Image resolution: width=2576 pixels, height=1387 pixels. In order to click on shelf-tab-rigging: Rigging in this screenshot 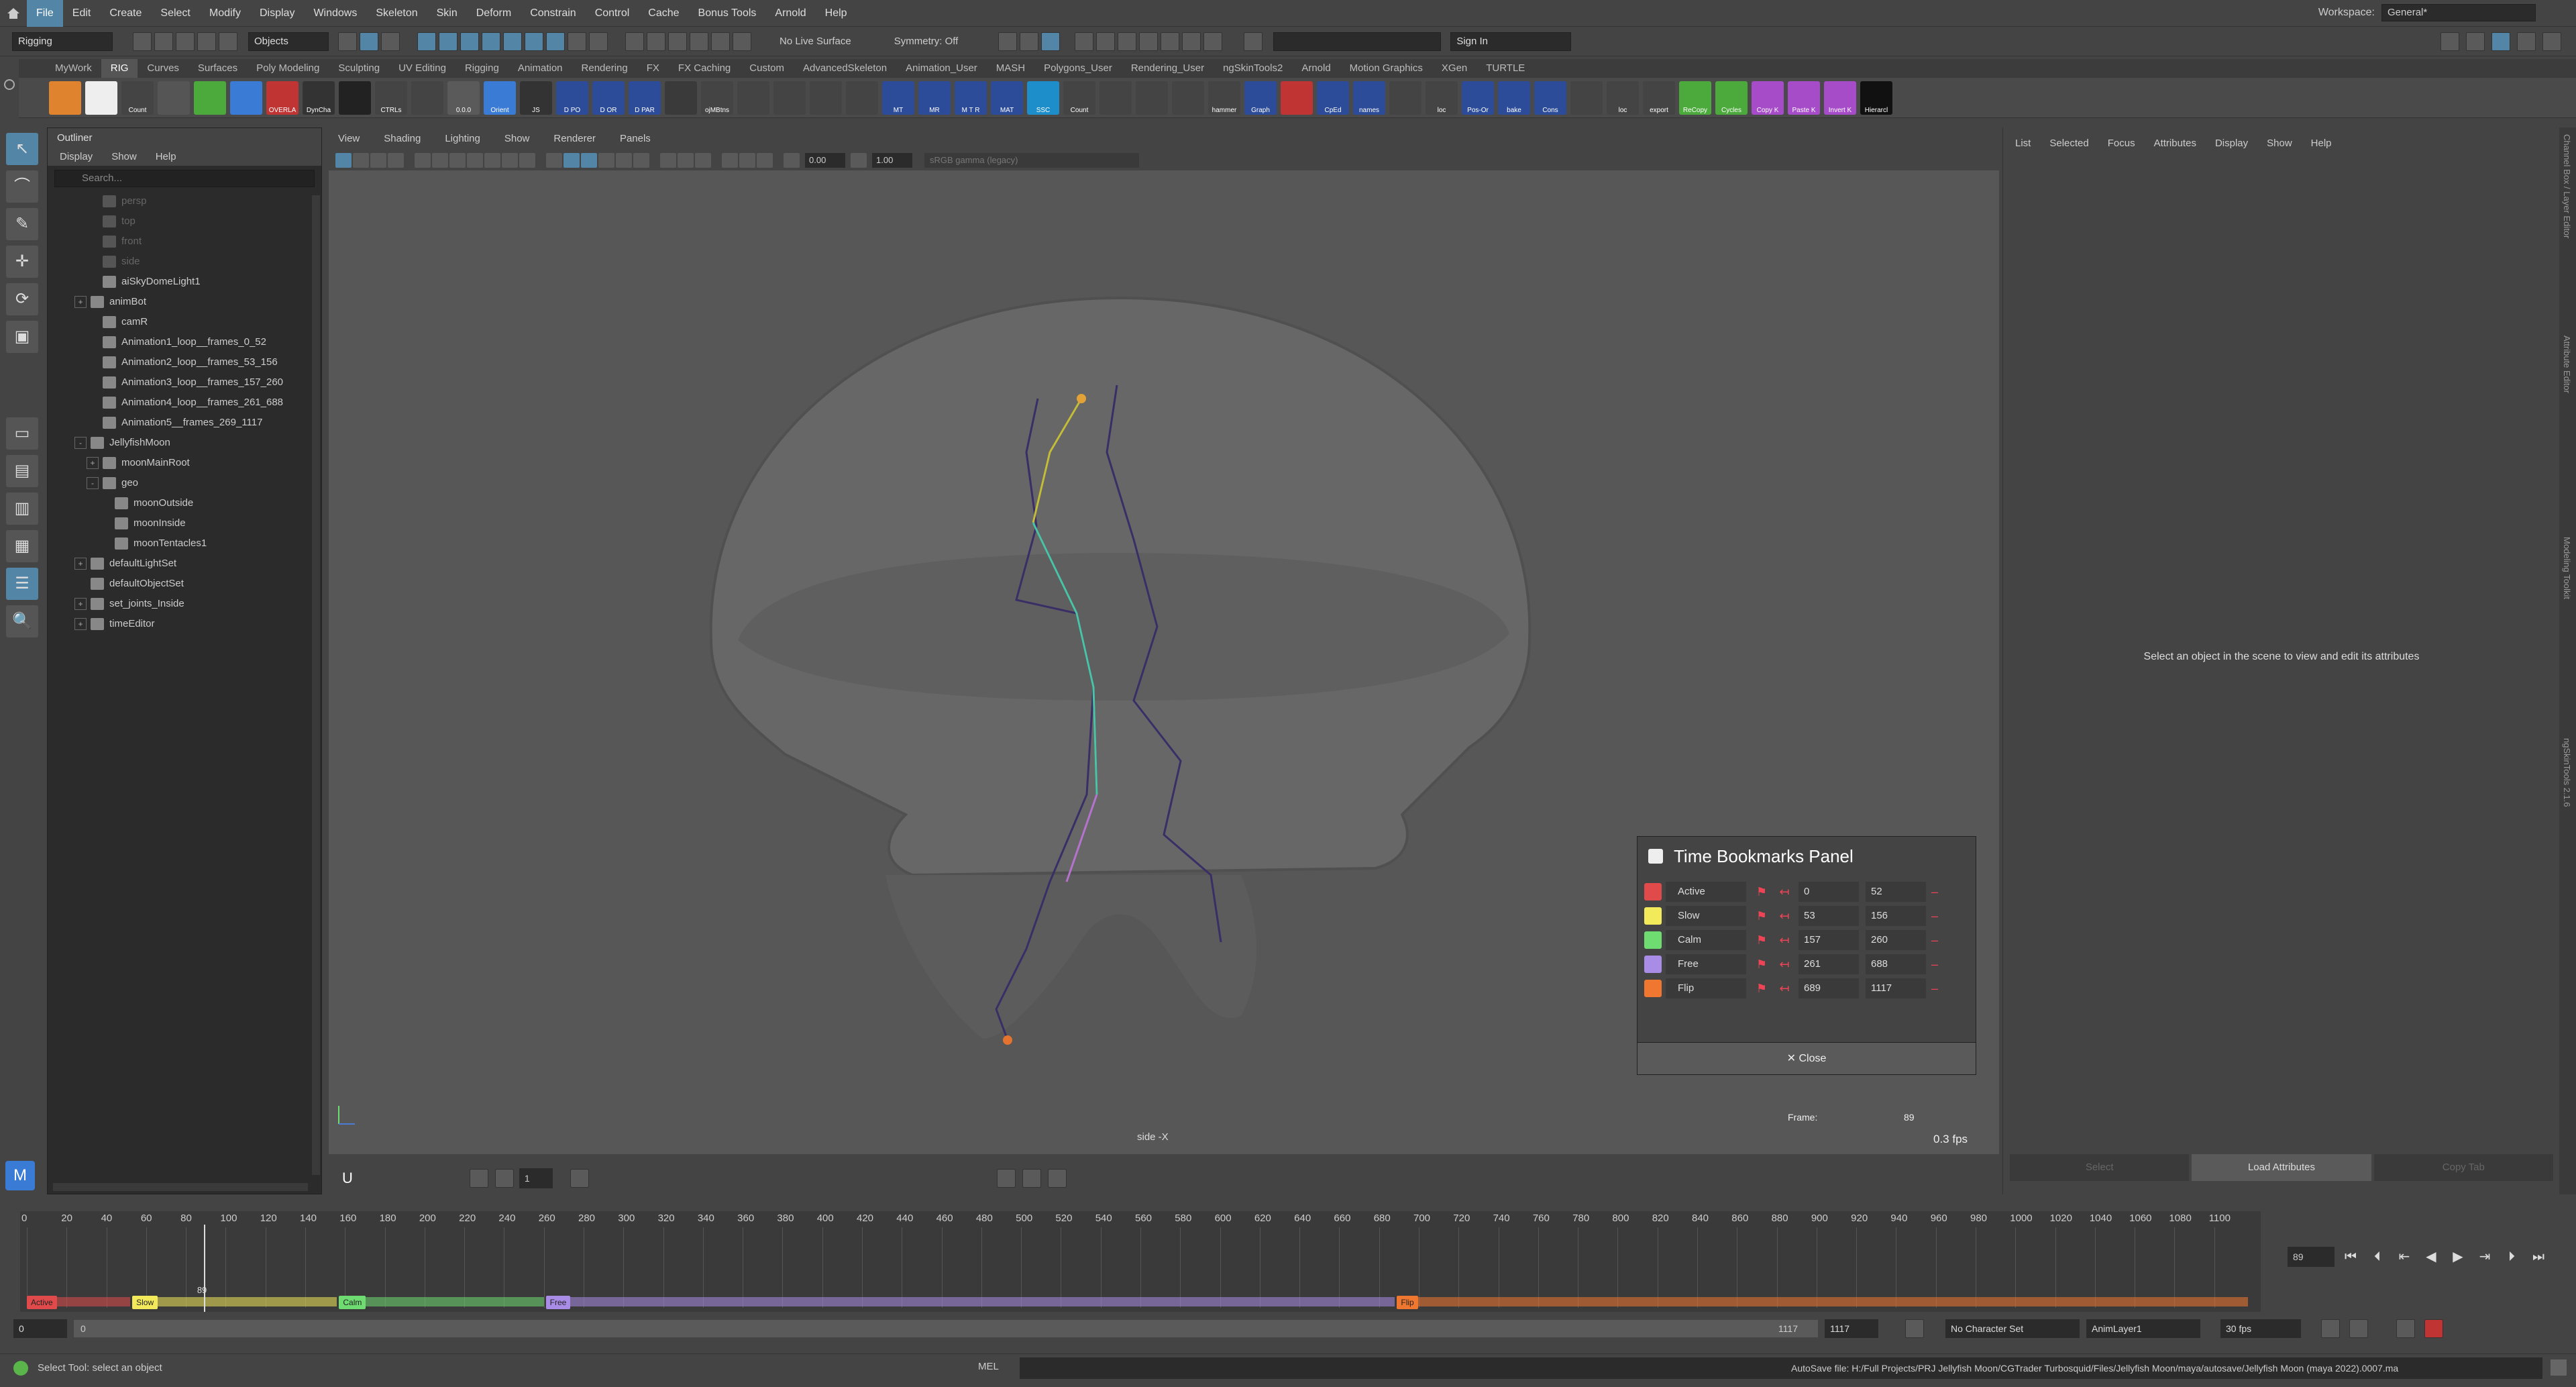, I will do `click(481, 68)`.